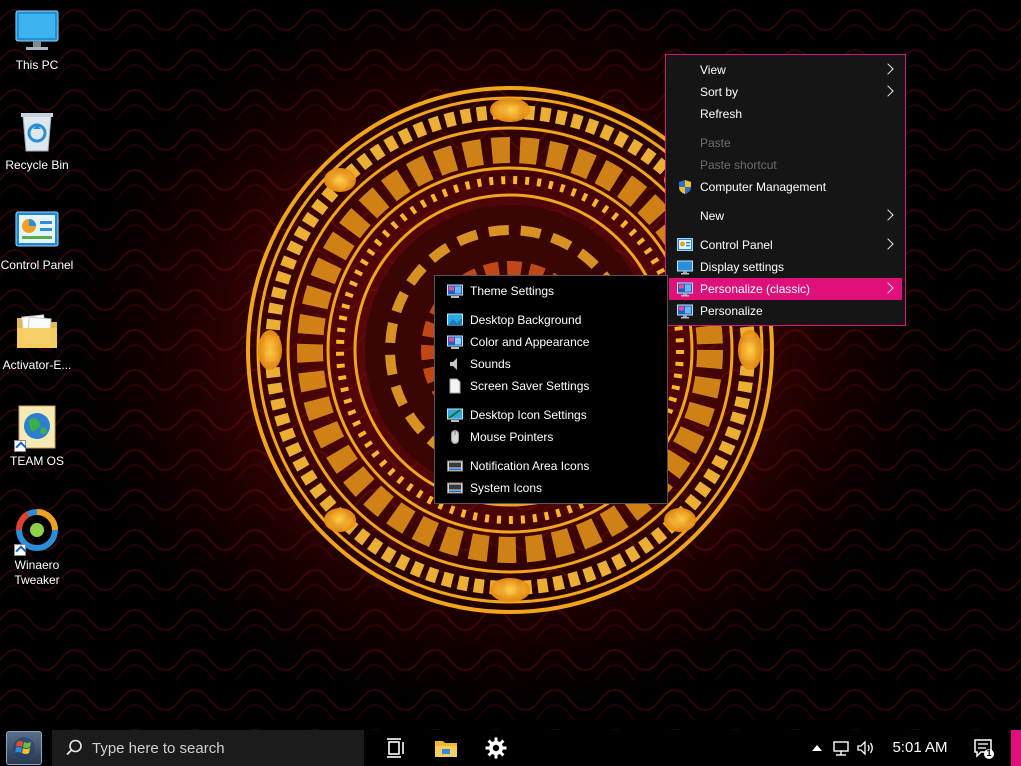  I want to click on search-placeholder: Type here to search, so click(158, 748).